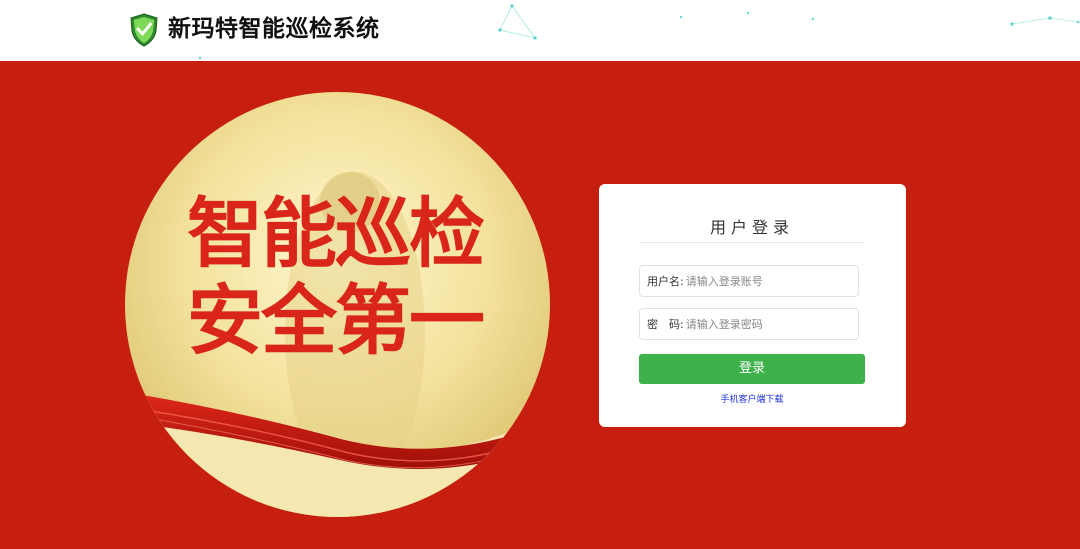 The width and height of the screenshot is (1080, 549). Describe the element at coordinates (665, 324) in the screenshot. I see `password-label: 密 码:` at that location.